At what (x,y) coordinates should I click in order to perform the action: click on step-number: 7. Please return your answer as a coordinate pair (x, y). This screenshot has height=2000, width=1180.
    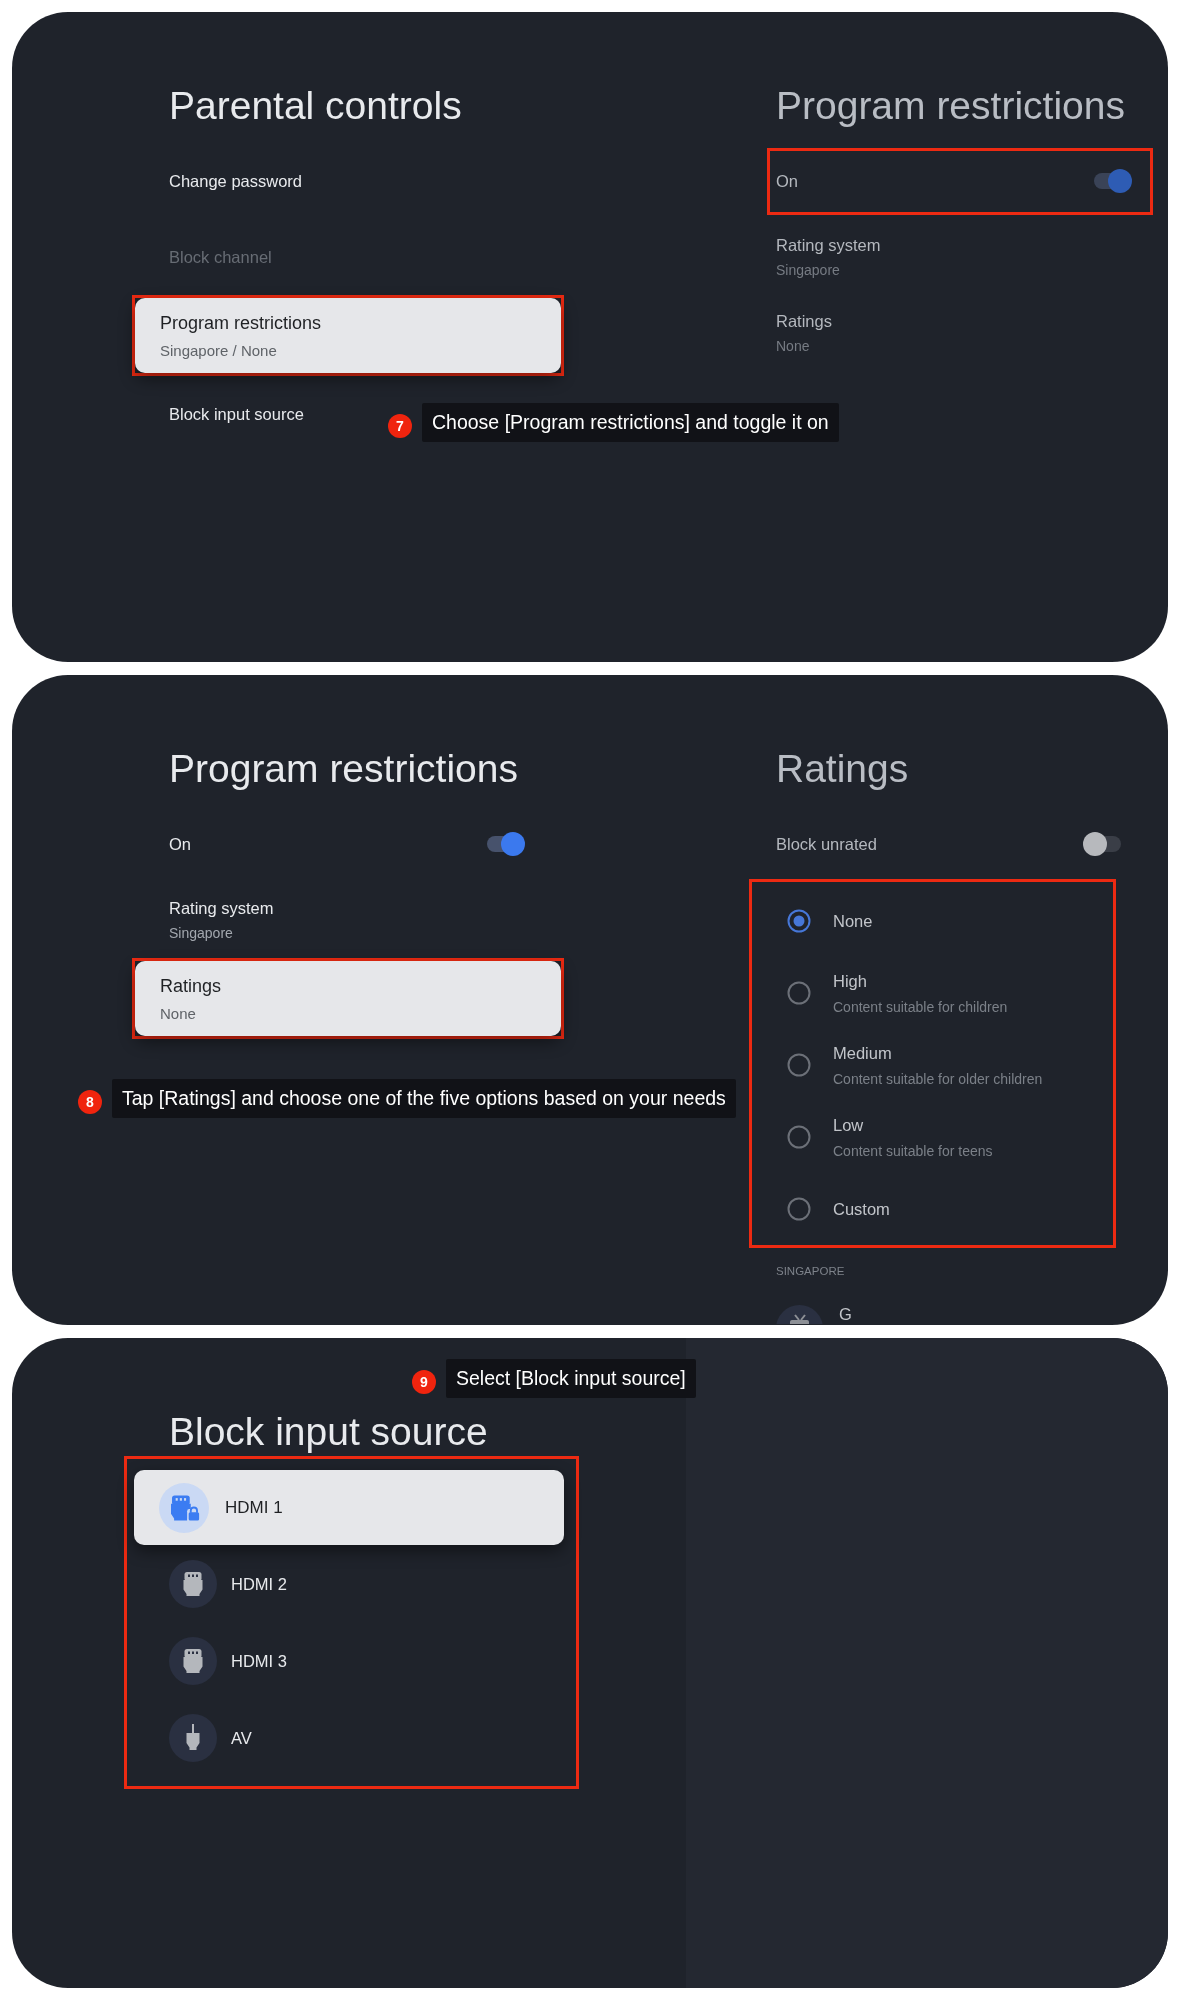
    Looking at the image, I should click on (400, 425).